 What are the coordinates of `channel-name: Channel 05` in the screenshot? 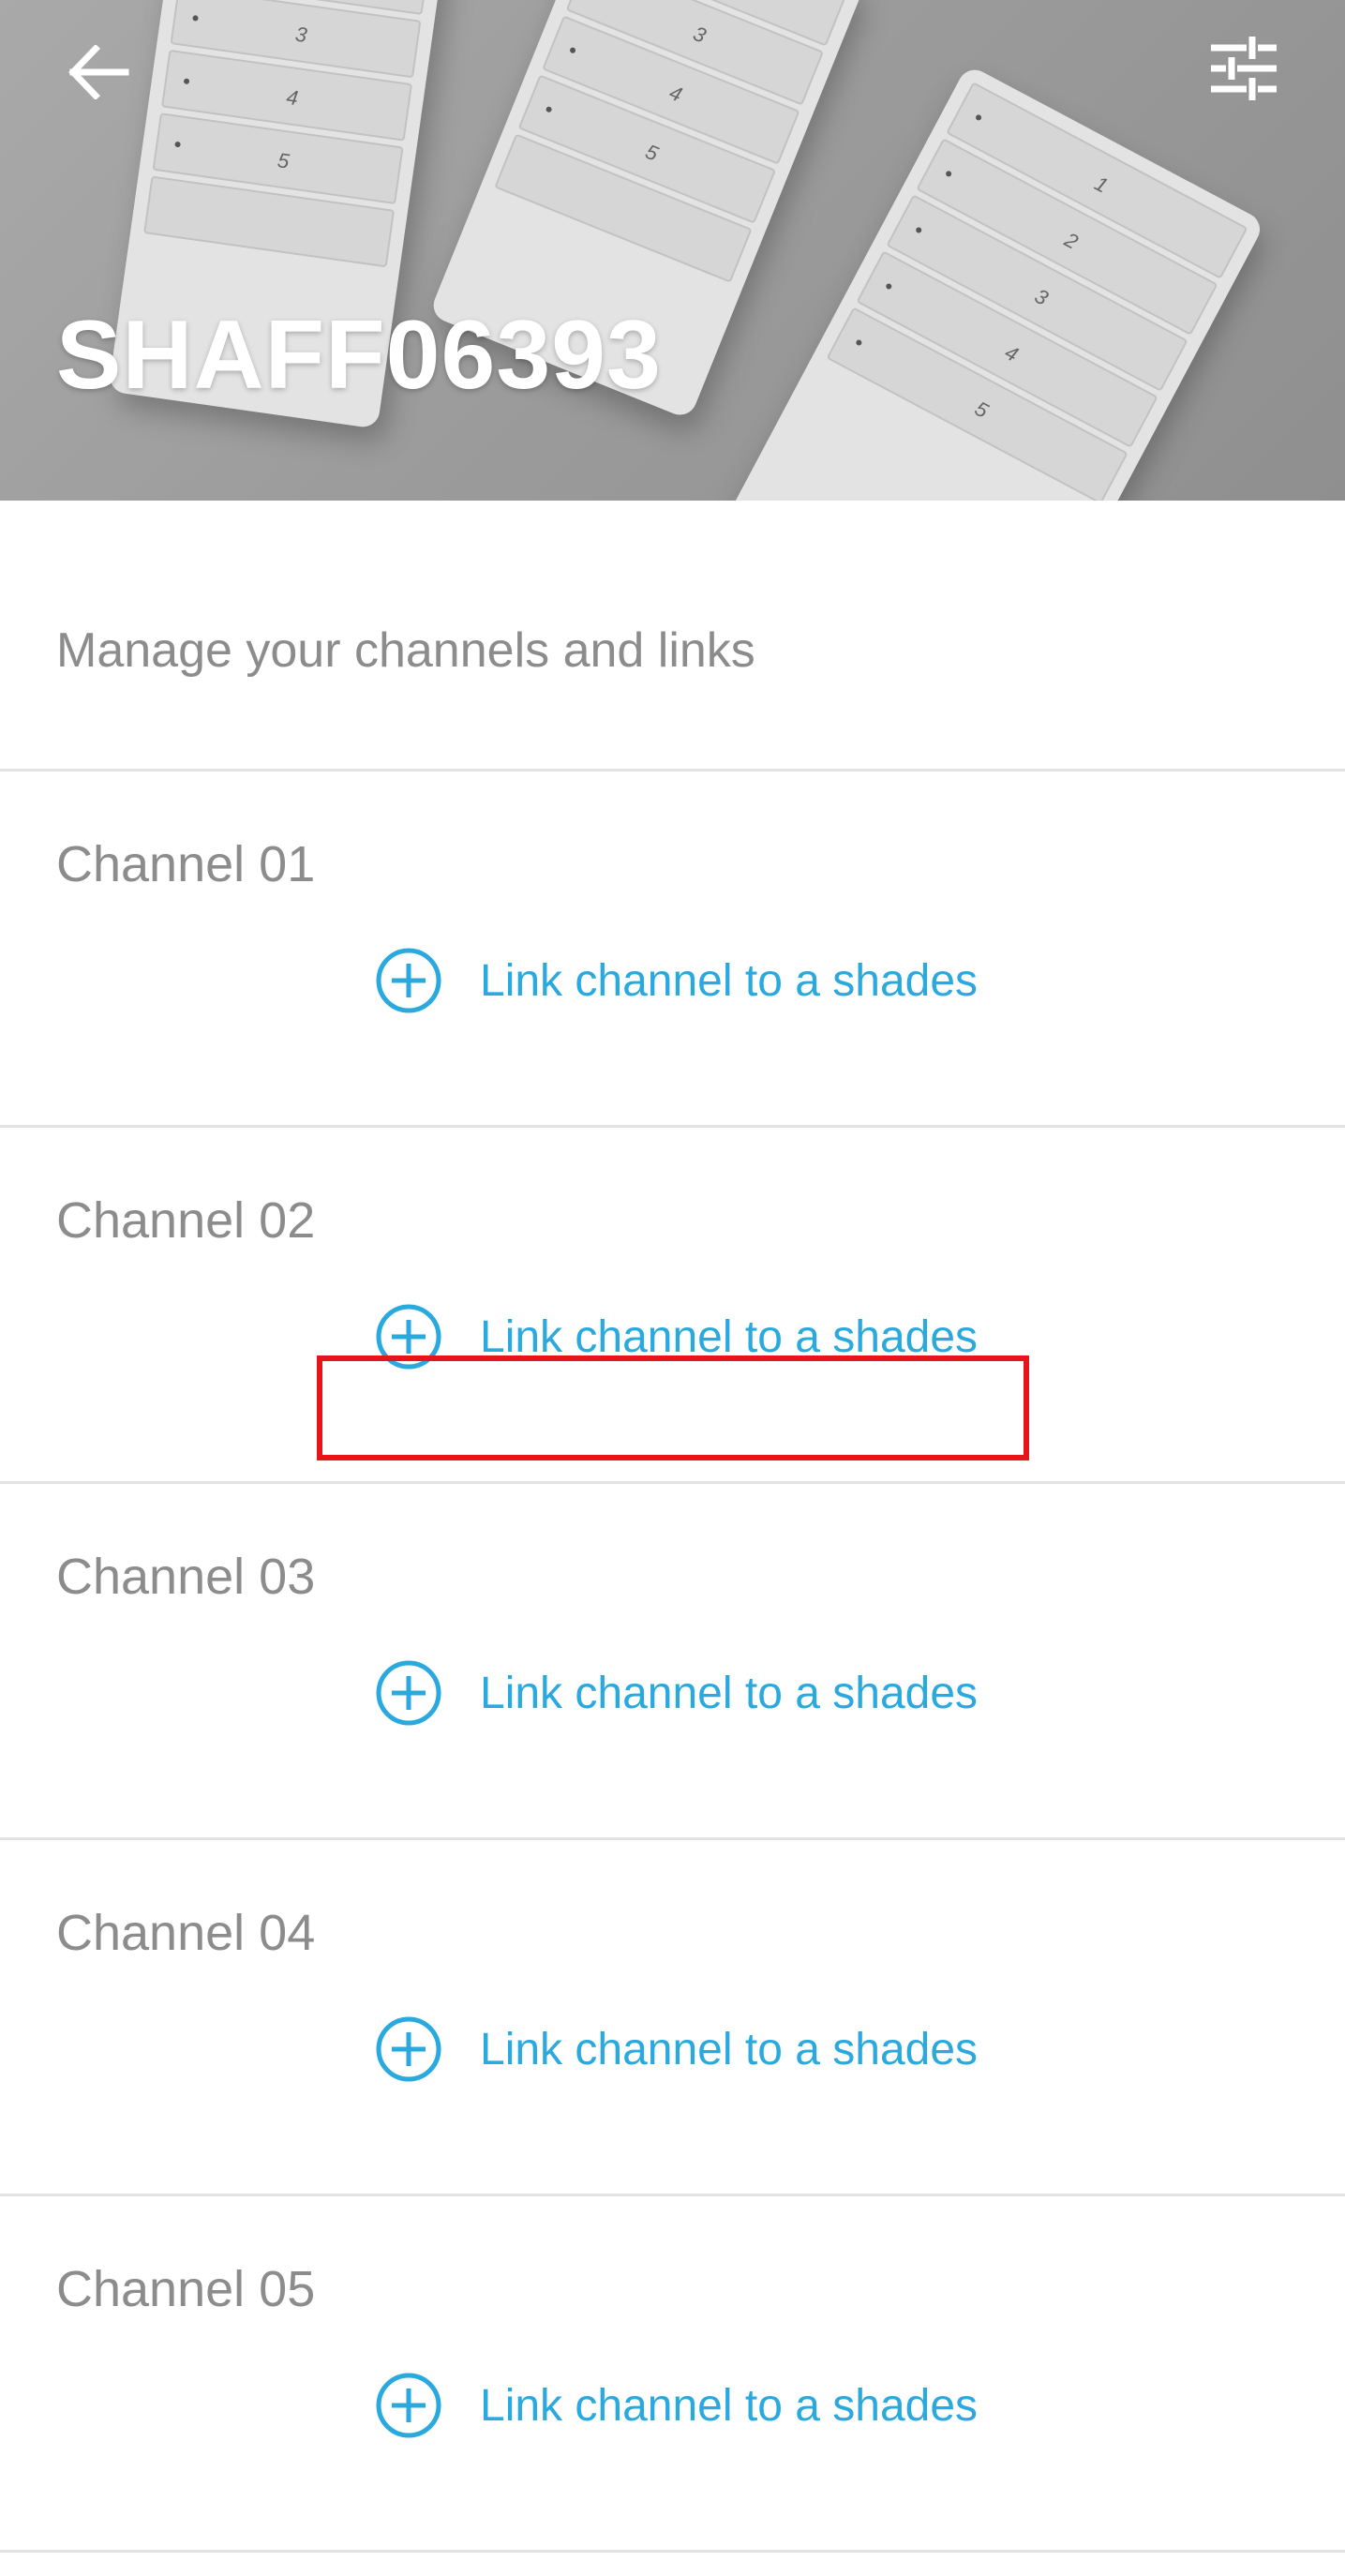 It's located at (186, 2289).